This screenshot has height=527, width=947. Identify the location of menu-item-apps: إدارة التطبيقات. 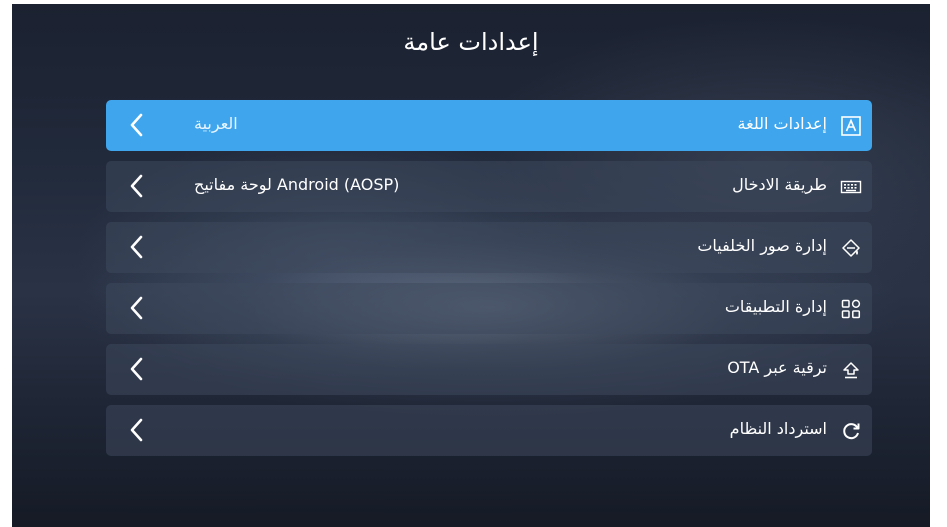
(489, 308).